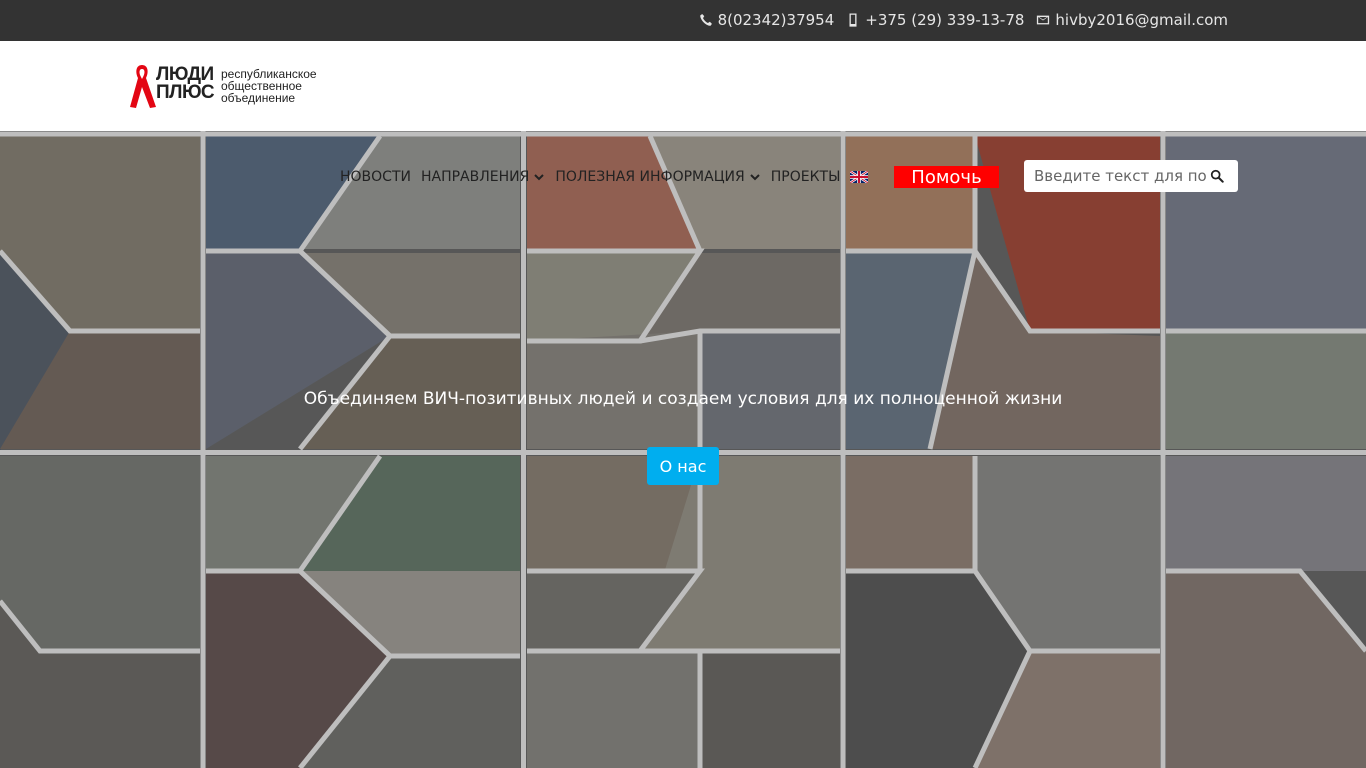 The image size is (1366, 768). I want to click on nav-item-directions: НАПРАВЛЕНИЯ, so click(483, 177).